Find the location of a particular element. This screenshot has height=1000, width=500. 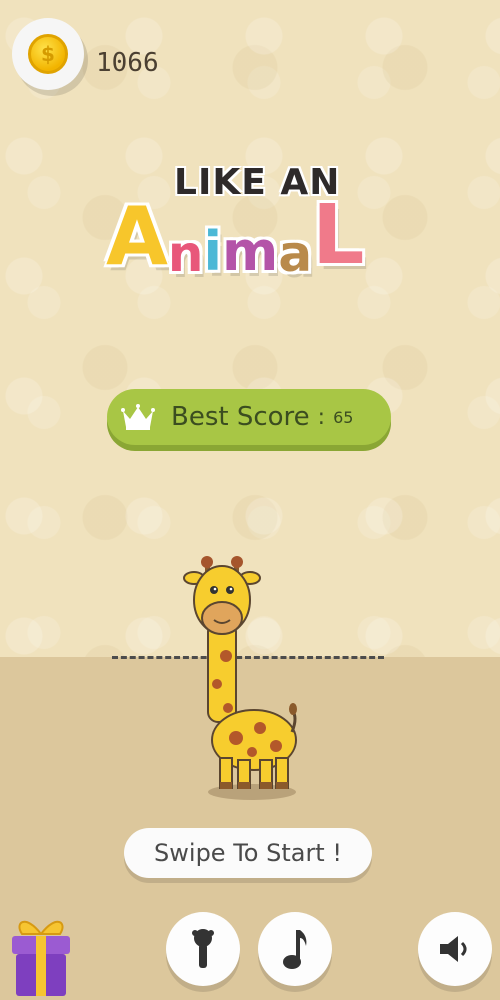

gift-icon is located at coordinates (41, 955).